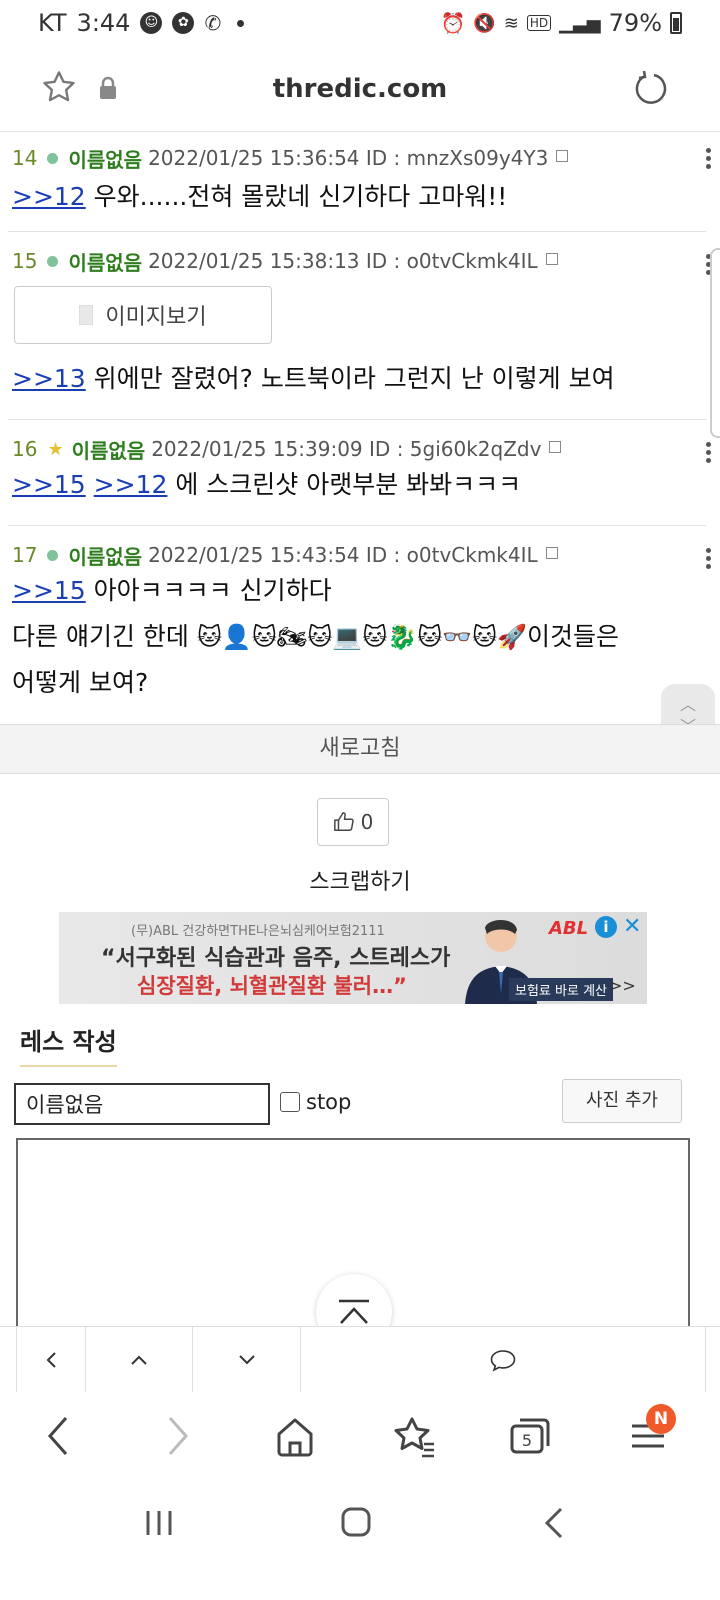 The image size is (720, 1600). What do you see at coordinates (360, 749) in the screenshot?
I see `refresh-button: 새로고침` at bounding box center [360, 749].